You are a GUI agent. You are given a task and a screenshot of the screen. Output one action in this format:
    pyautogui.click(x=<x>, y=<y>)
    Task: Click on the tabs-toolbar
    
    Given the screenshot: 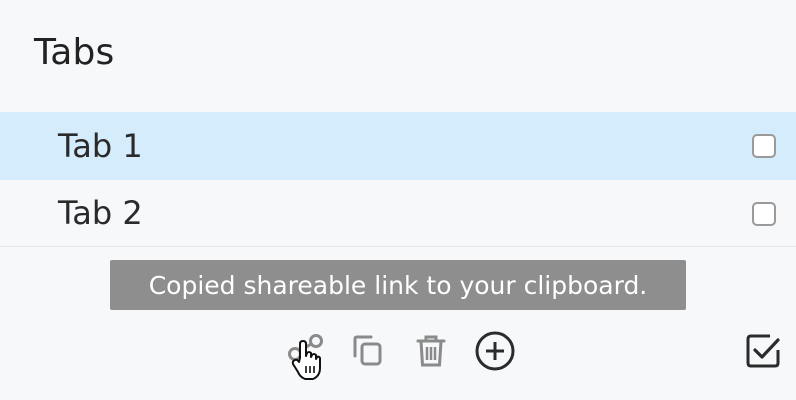 What is the action you would take?
    pyautogui.click(x=398, y=354)
    